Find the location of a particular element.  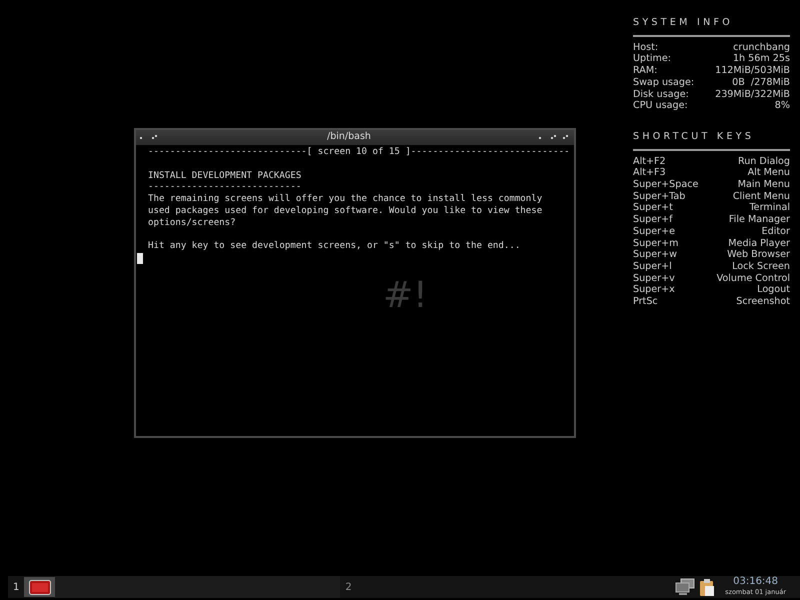

shortcut-key: Alt+F3 is located at coordinates (649, 173).